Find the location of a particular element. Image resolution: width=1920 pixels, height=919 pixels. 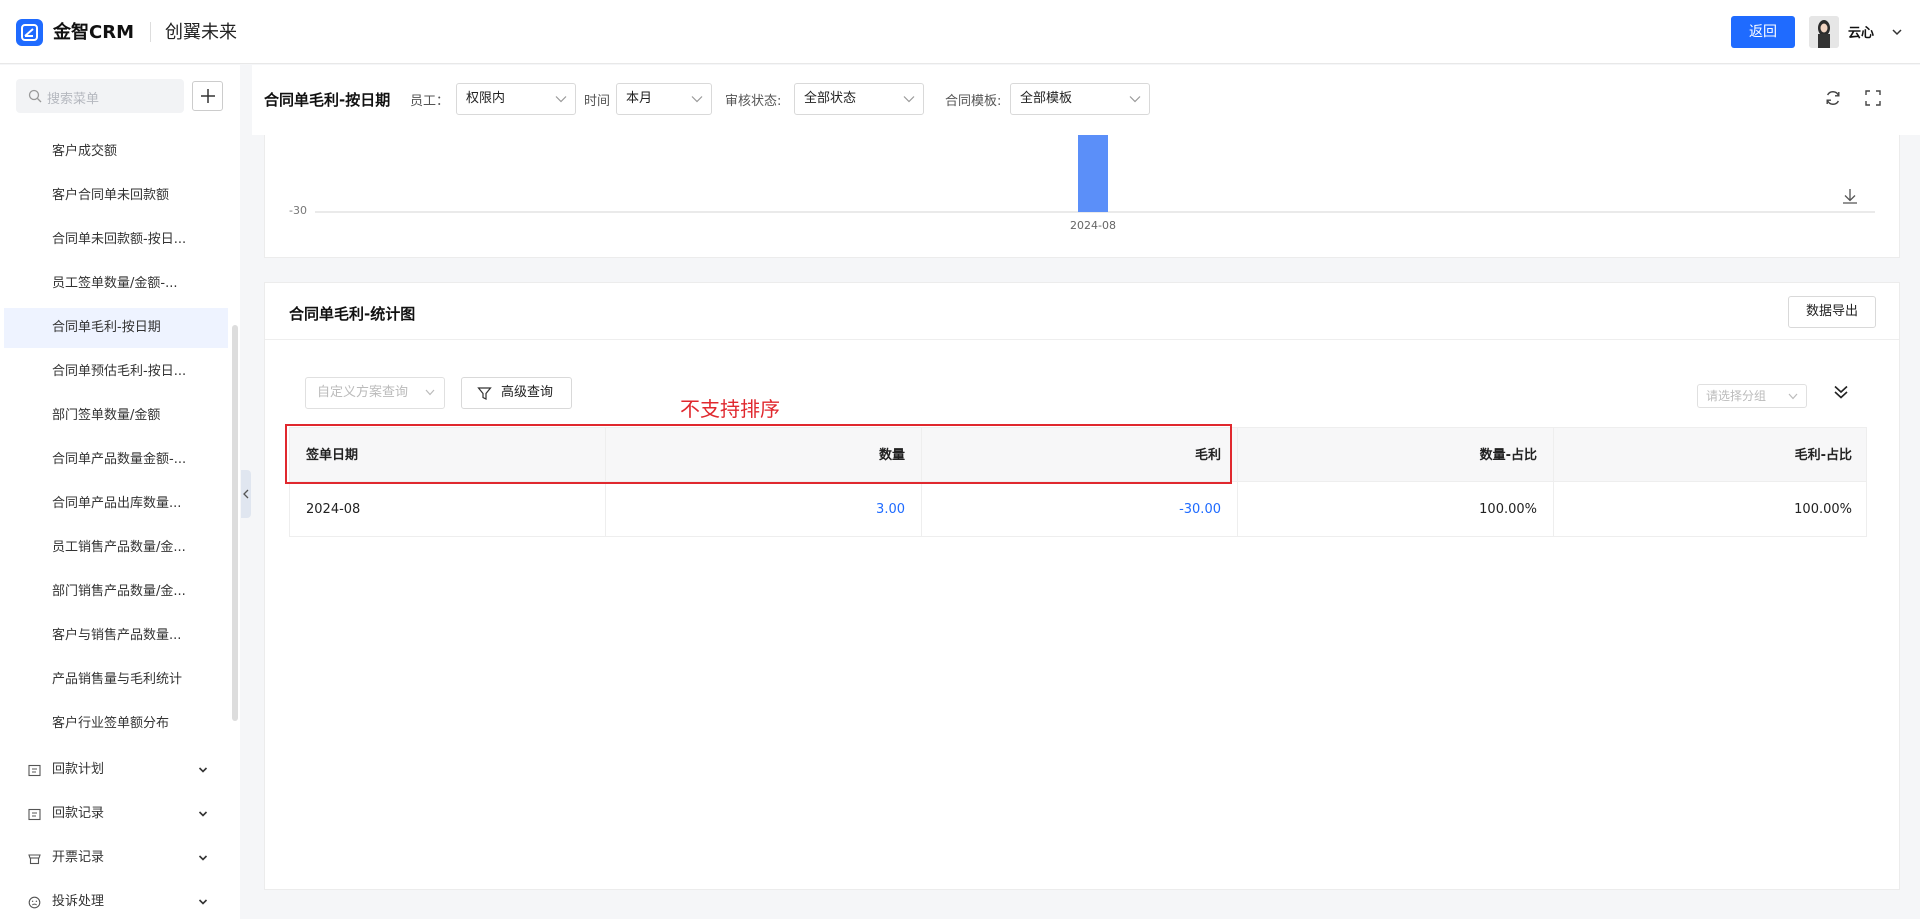

cell-qty-ratio: 100.00% is located at coordinates (1396, 509).